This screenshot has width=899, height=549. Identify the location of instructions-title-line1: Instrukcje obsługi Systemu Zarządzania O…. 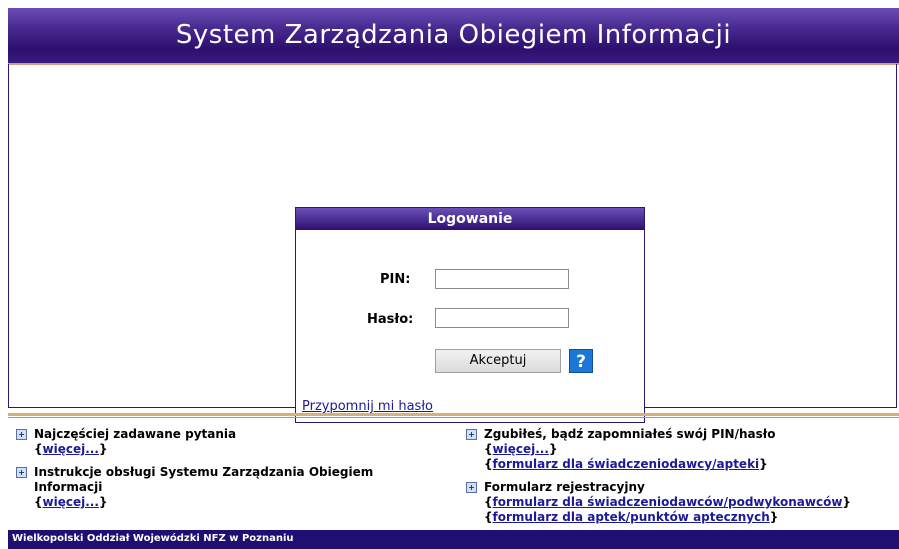
(204, 472).